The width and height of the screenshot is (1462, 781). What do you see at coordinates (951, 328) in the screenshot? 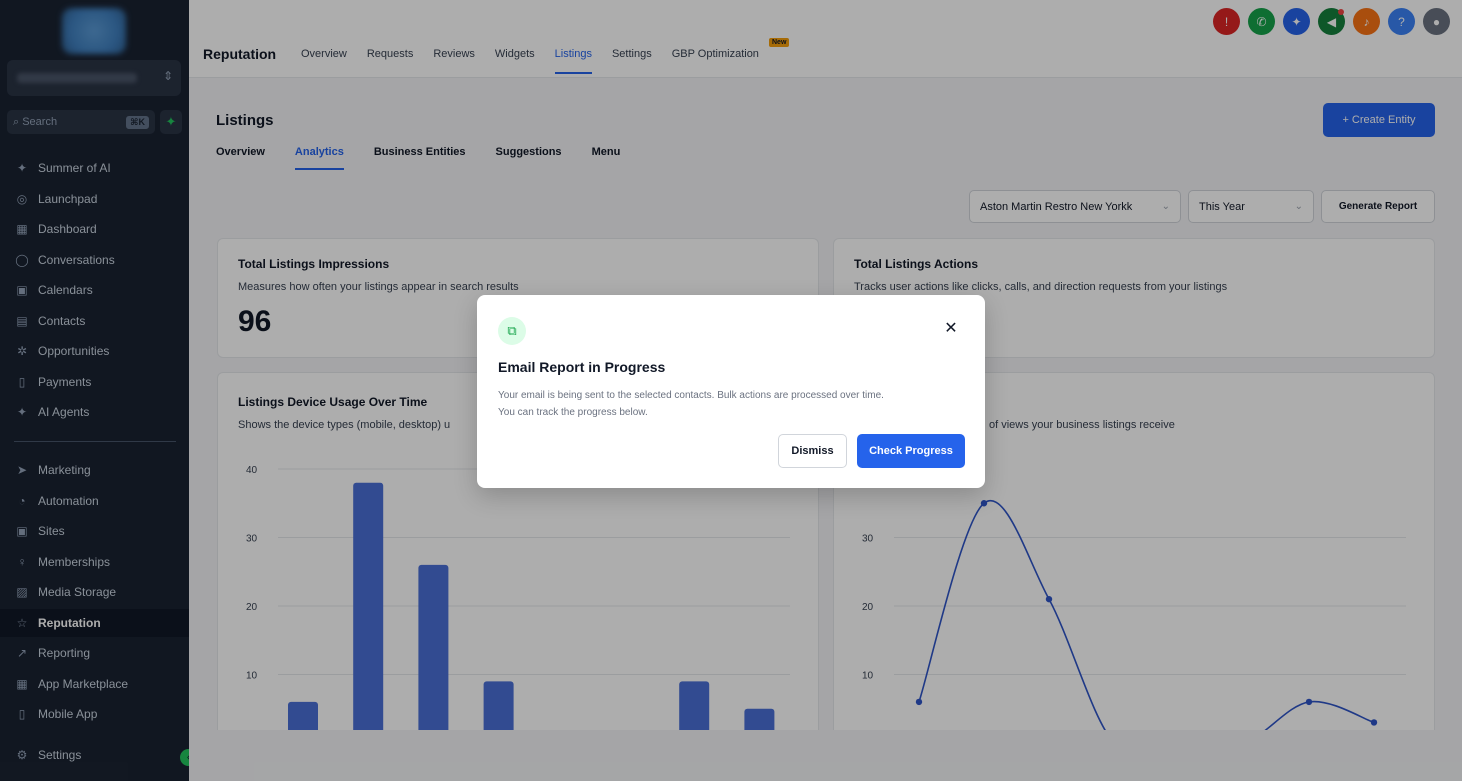
I see `close-icon: ✕` at bounding box center [951, 328].